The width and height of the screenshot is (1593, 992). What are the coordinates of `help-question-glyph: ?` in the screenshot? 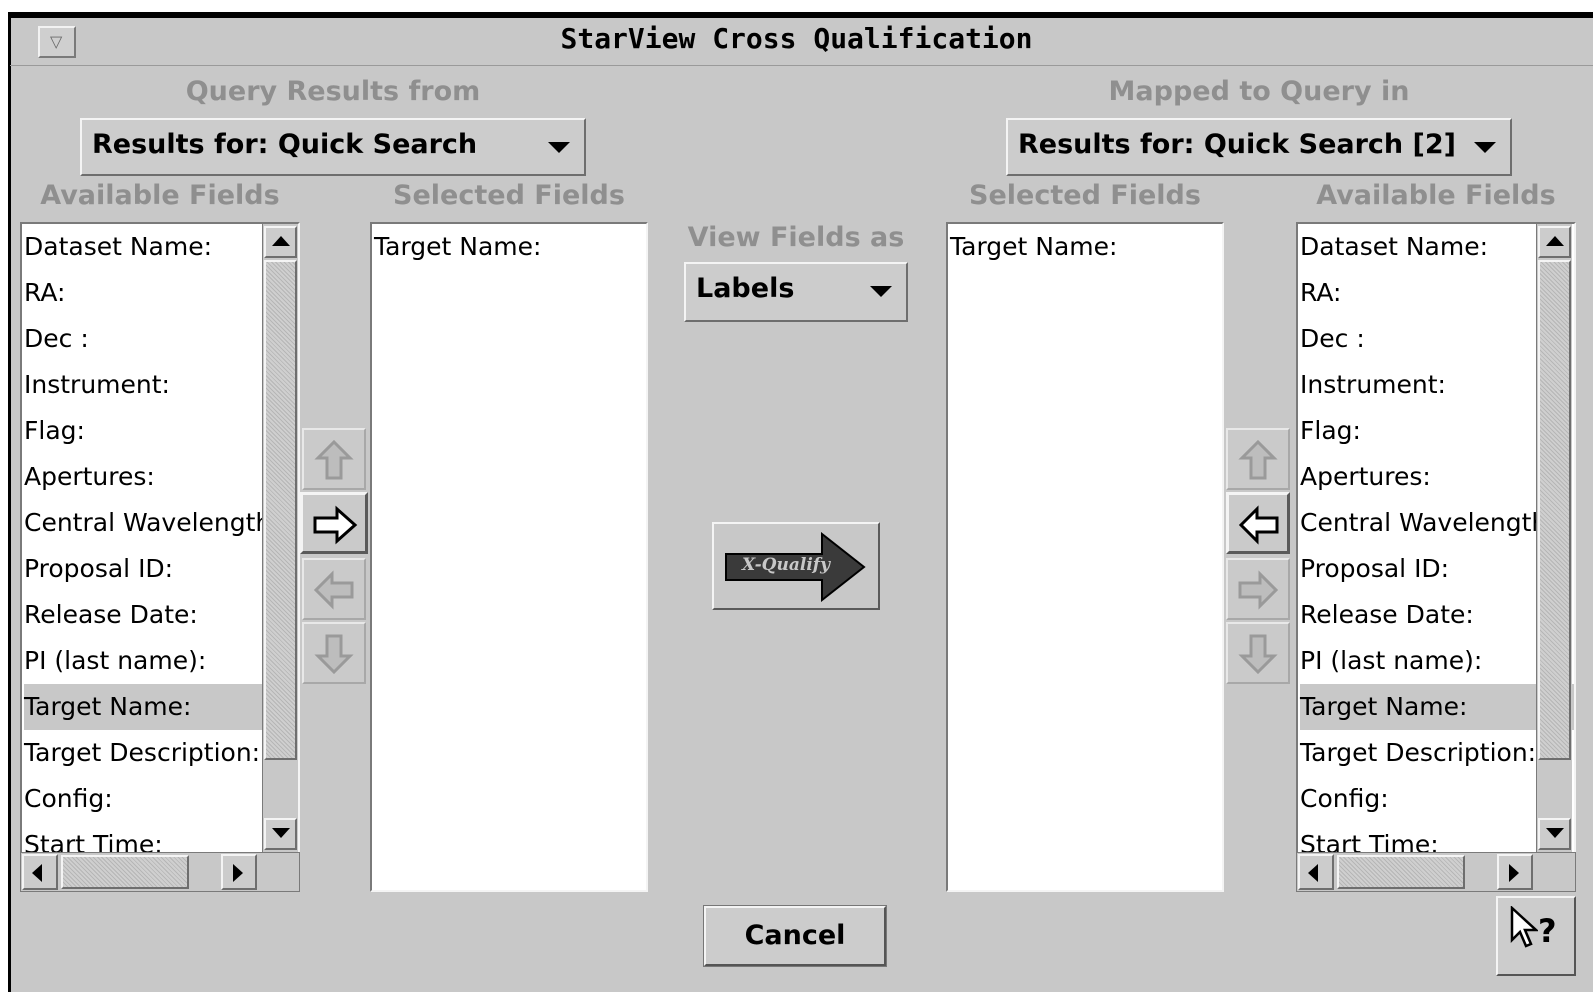 It's located at (1547, 931).